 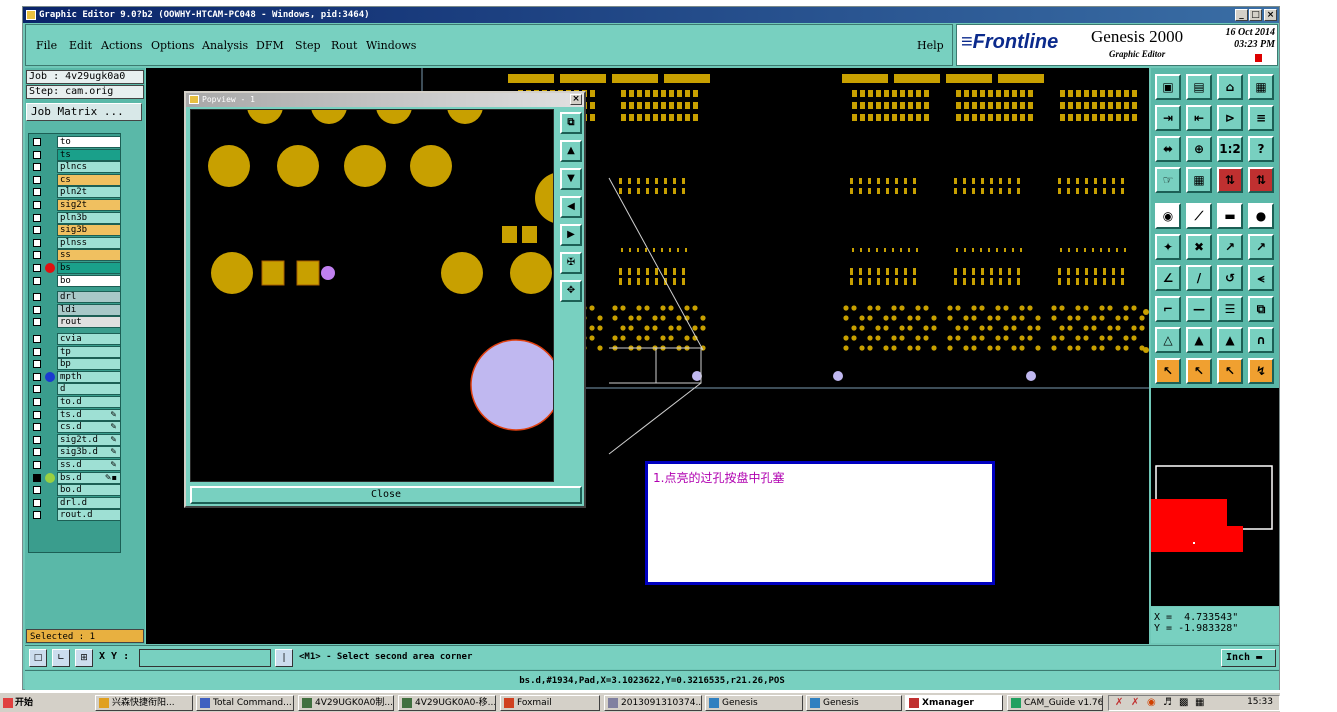 I want to click on popview-fit-icon: ✠, so click(x=571, y=263).